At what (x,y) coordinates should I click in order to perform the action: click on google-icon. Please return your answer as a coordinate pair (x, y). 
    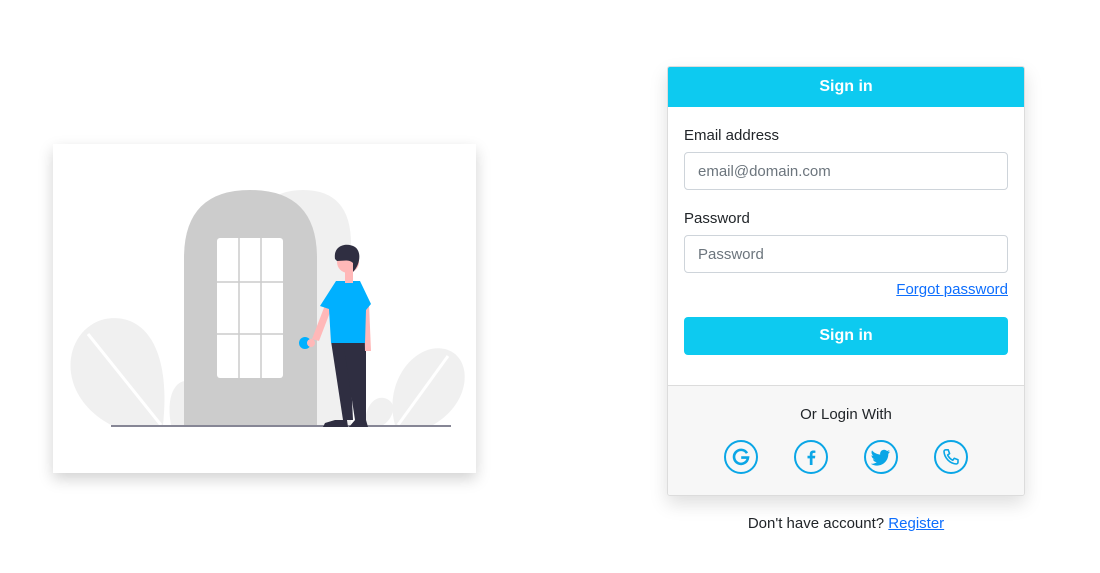
    Looking at the image, I should click on (741, 457).